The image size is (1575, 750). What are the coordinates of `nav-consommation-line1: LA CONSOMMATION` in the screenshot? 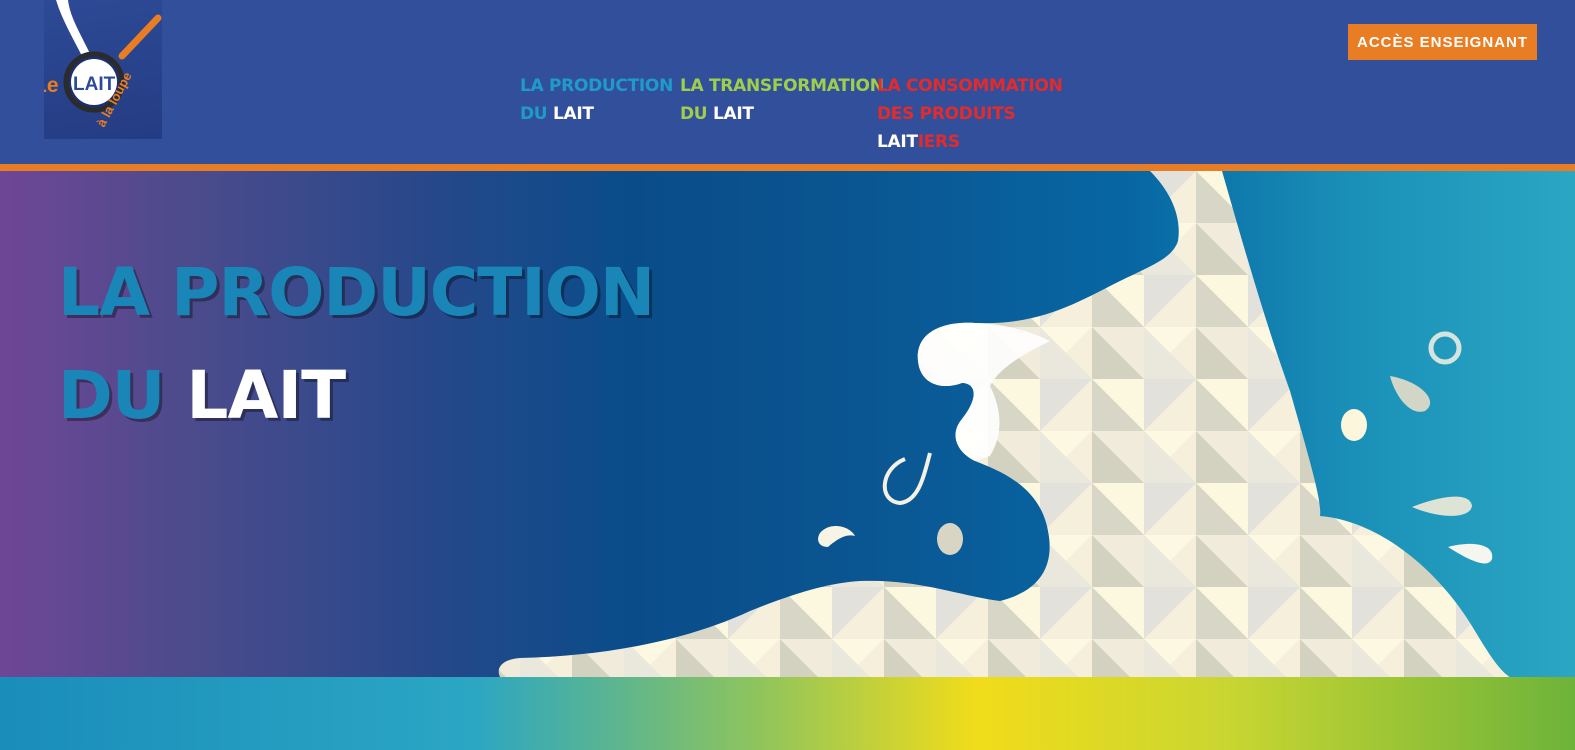 It's located at (970, 86).